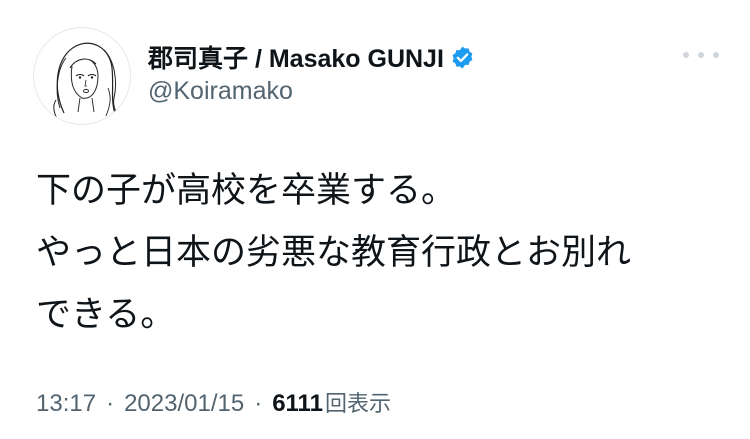 The image size is (750, 439). I want to click on tweet-date: 2023/01/15, so click(184, 404).